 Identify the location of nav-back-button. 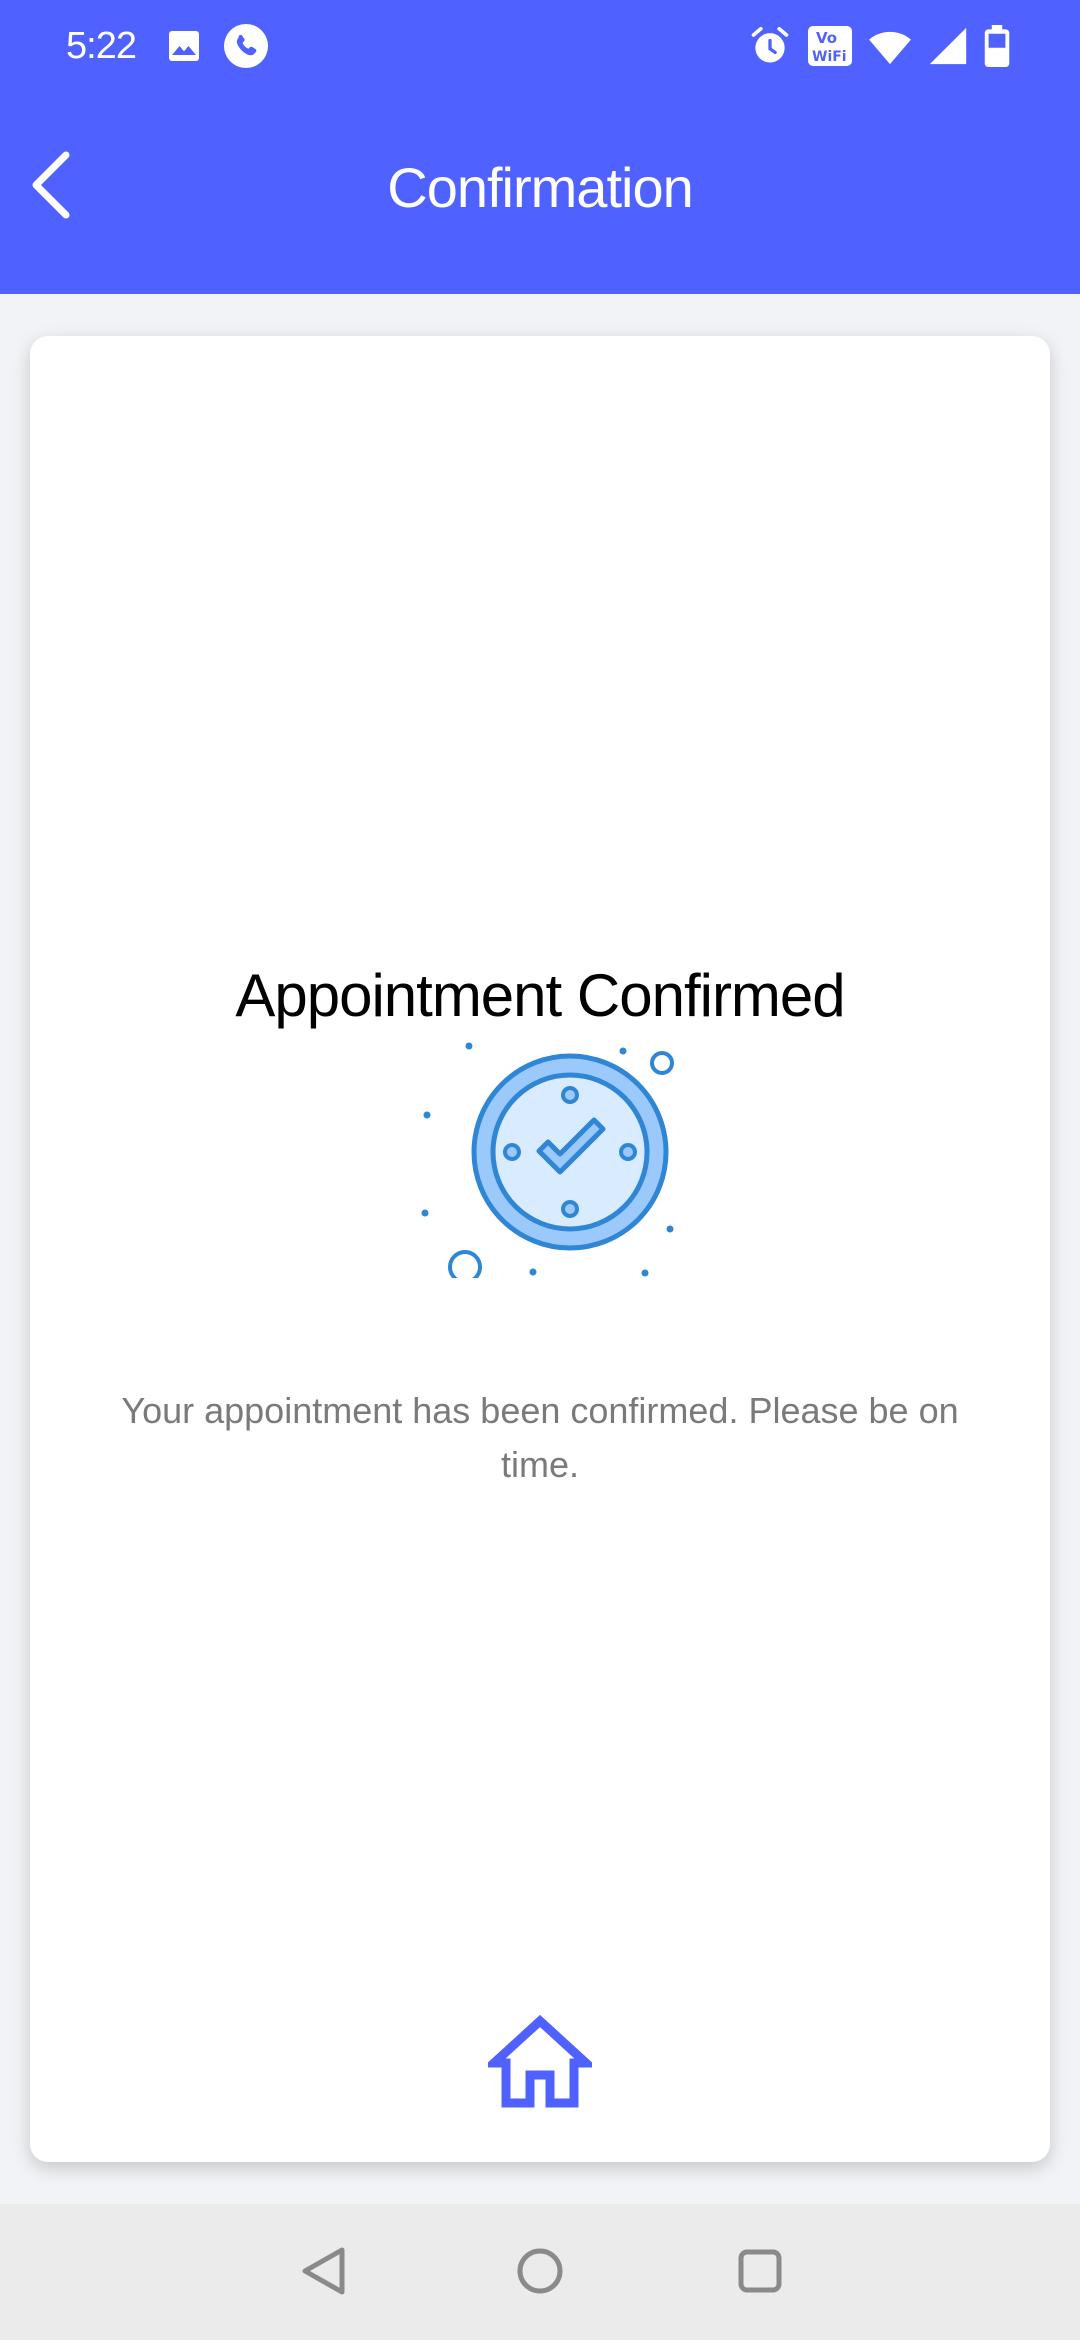
(323, 2273).